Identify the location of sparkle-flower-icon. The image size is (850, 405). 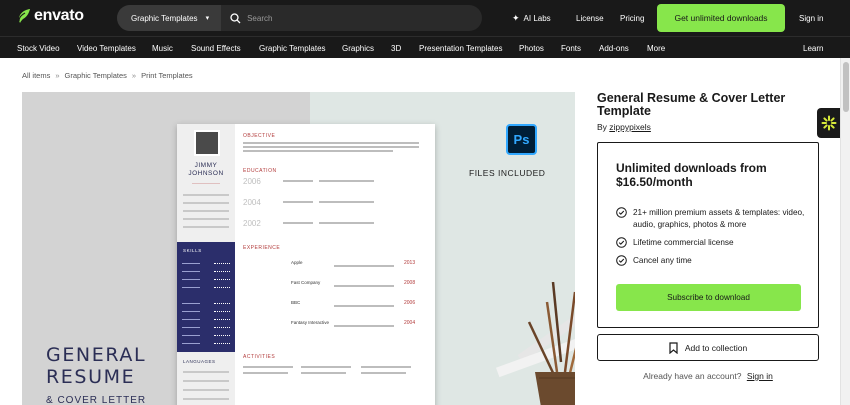
(829, 123).